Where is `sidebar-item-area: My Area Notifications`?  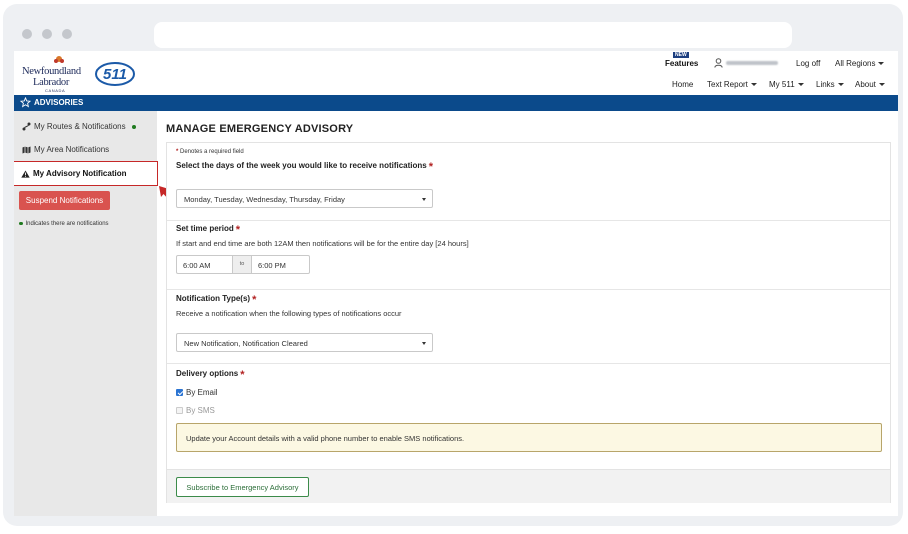
sidebar-item-area: My Area Notifications is located at coordinates (65, 149).